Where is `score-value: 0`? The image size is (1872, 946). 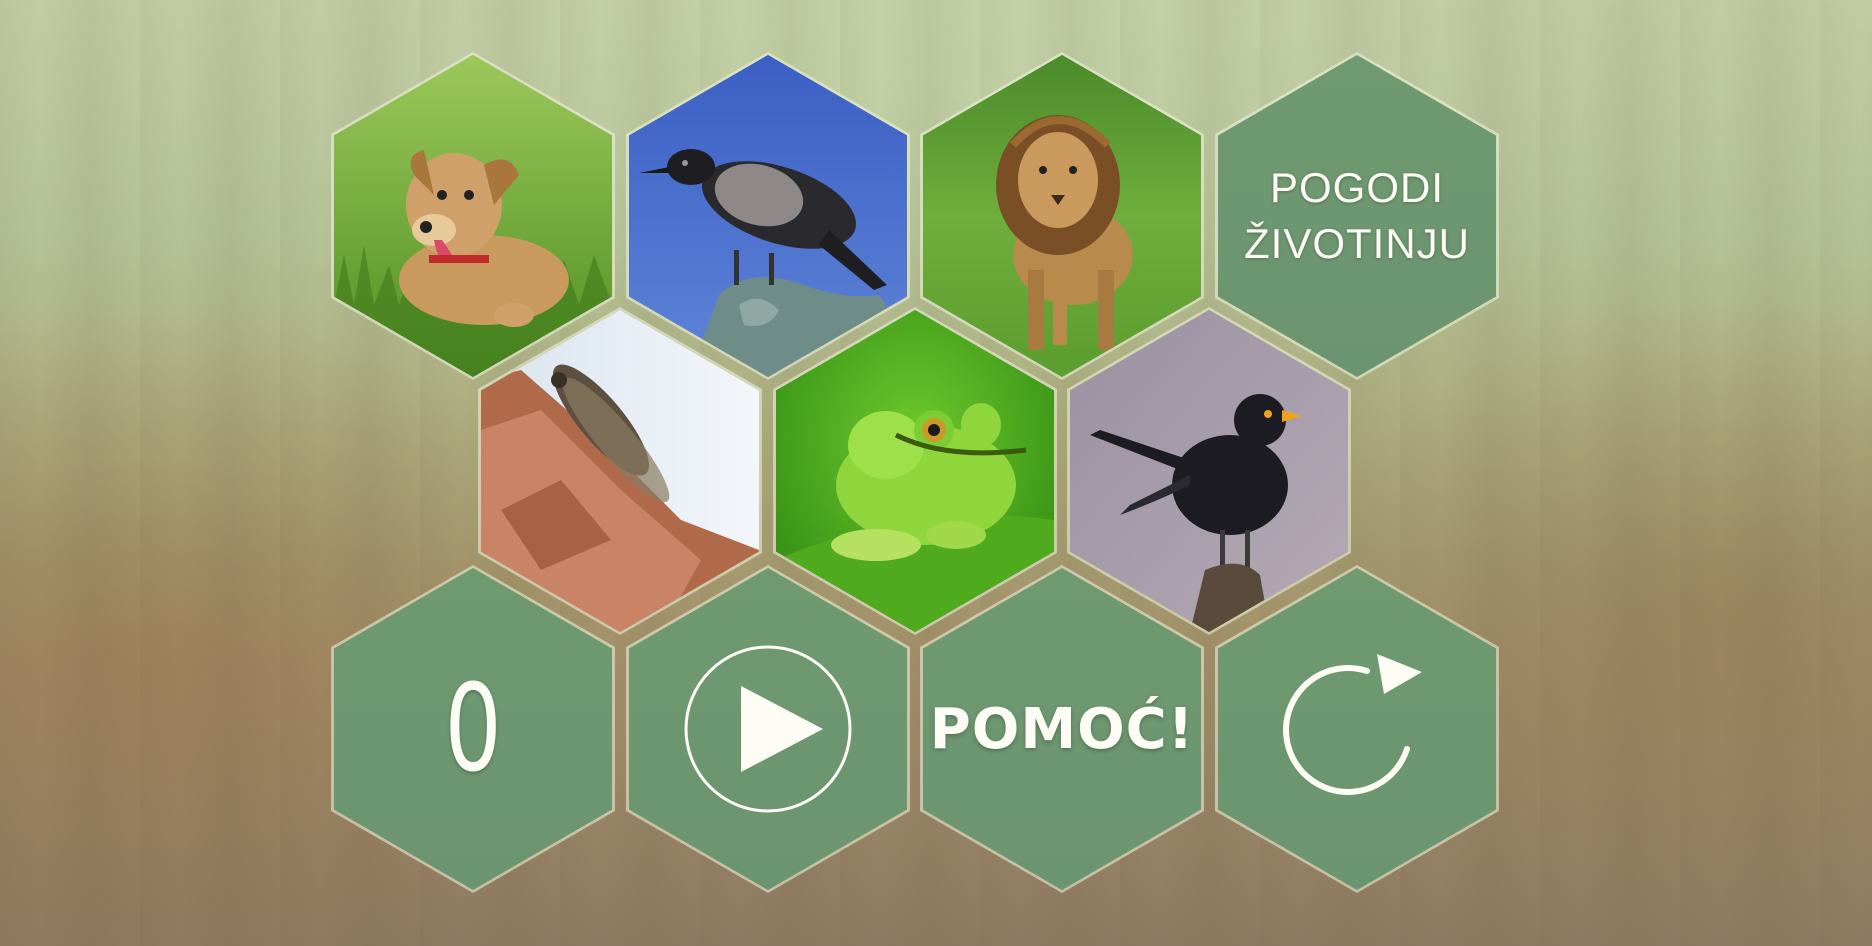 score-value: 0 is located at coordinates (473, 729).